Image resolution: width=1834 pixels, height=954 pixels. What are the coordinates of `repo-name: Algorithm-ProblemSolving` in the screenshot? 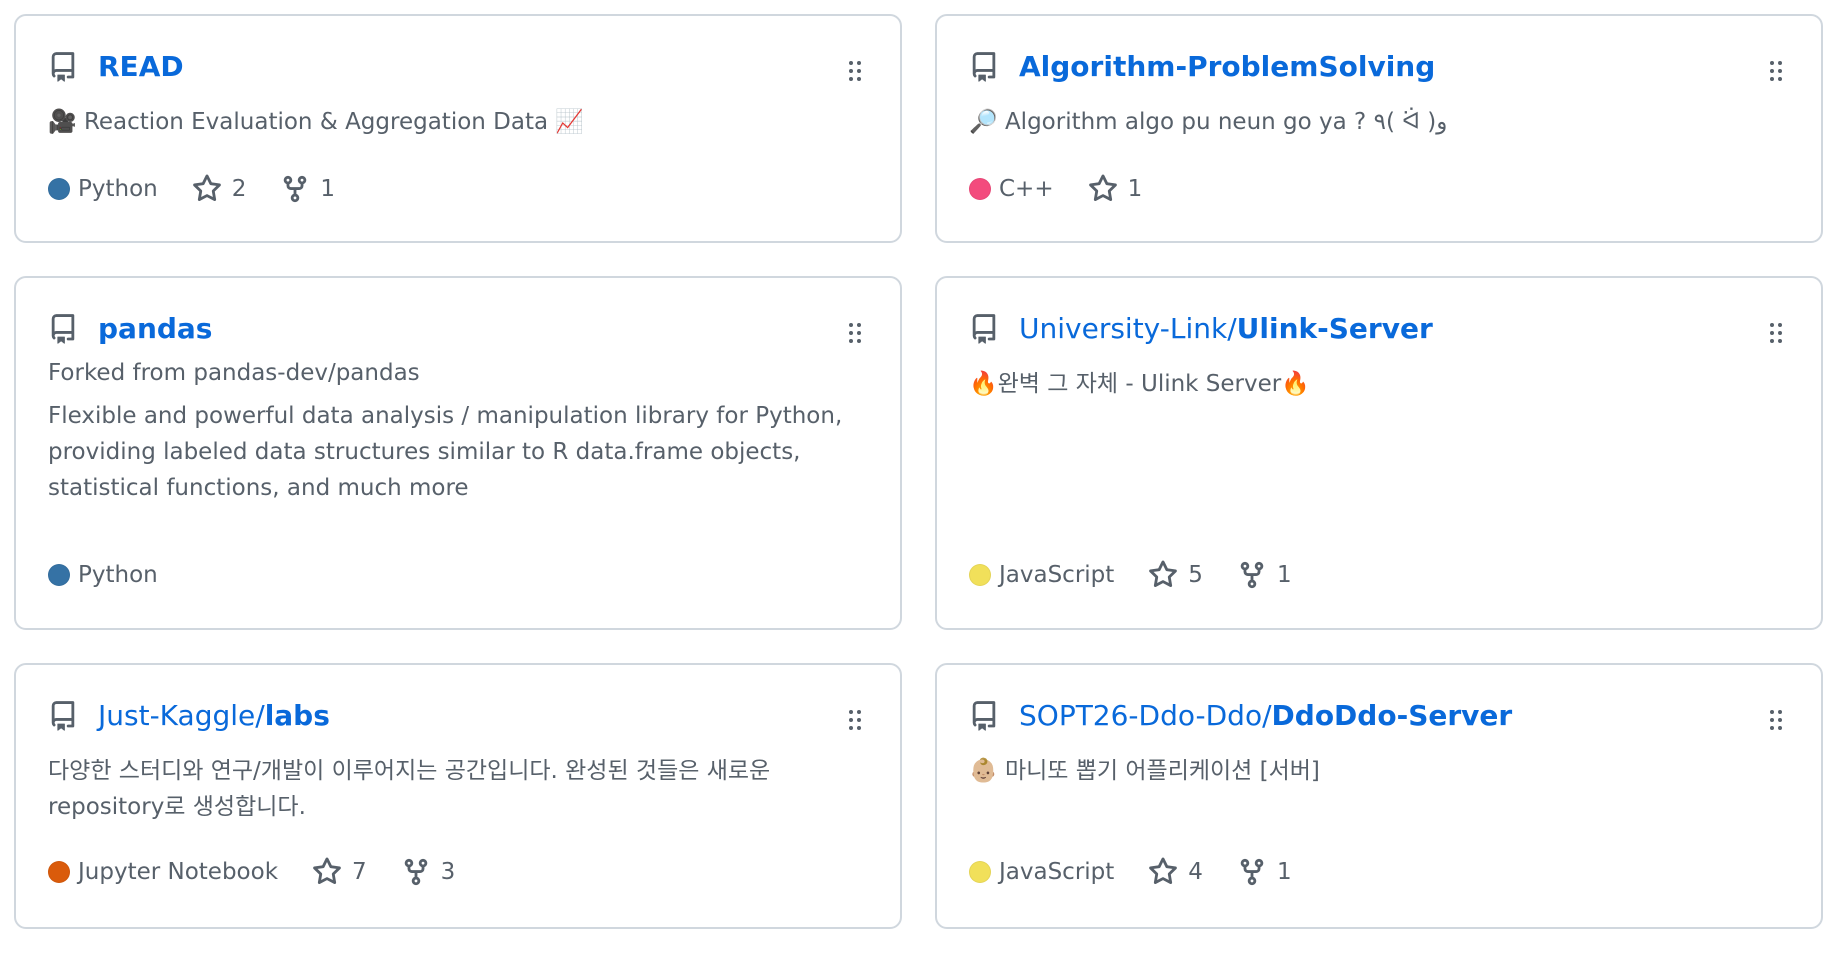 It's located at (1227, 66).